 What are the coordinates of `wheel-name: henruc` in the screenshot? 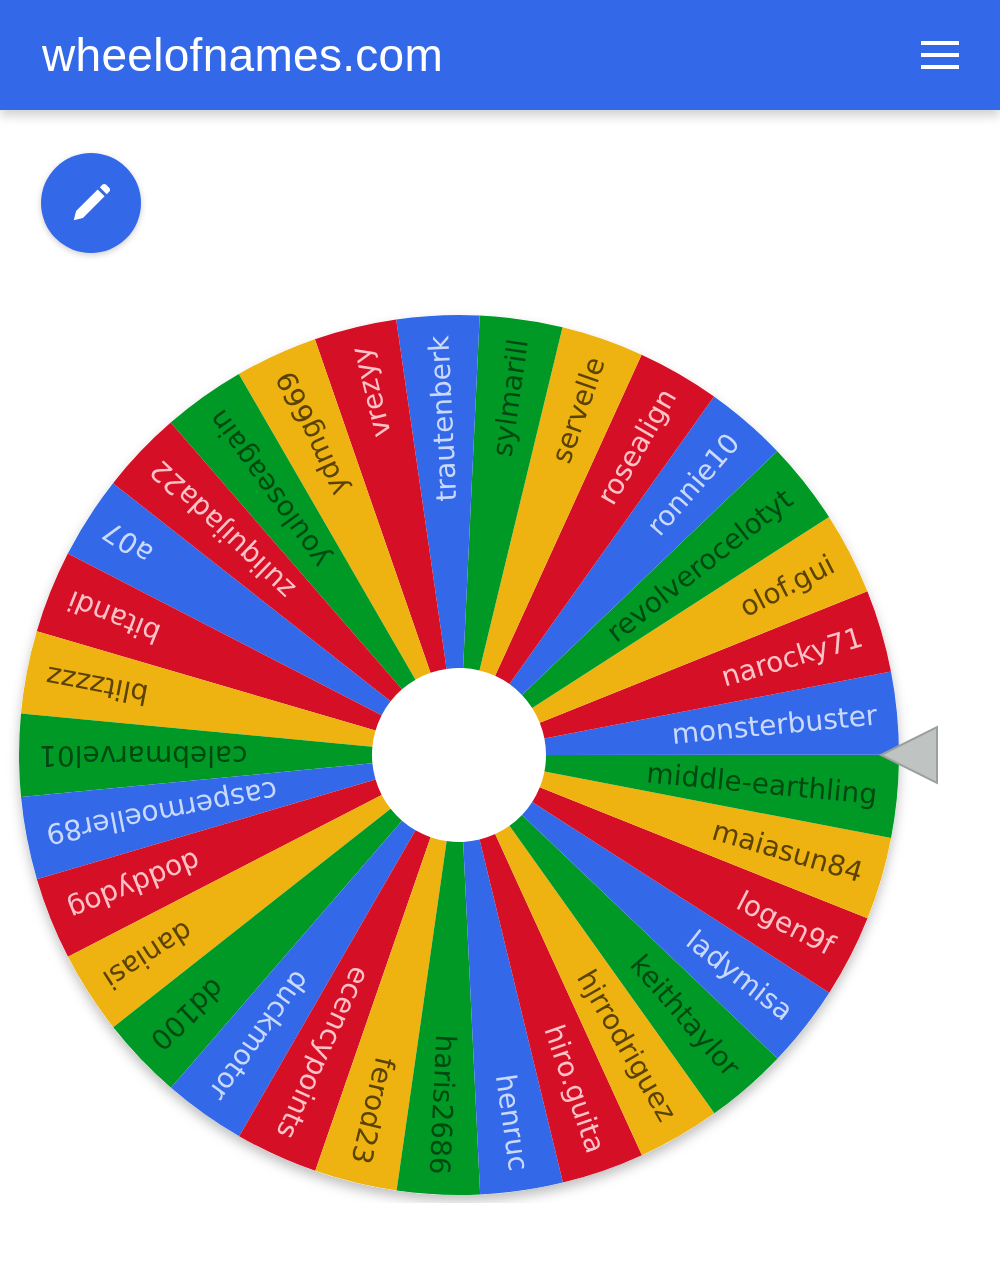 It's located at (512, 1122).